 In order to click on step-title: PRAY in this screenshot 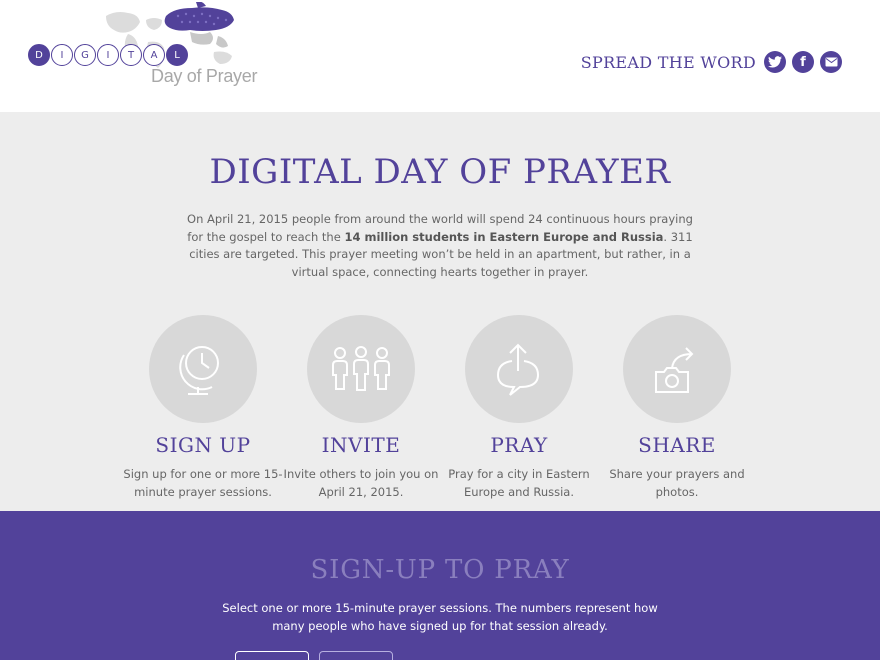, I will do `click(519, 445)`.